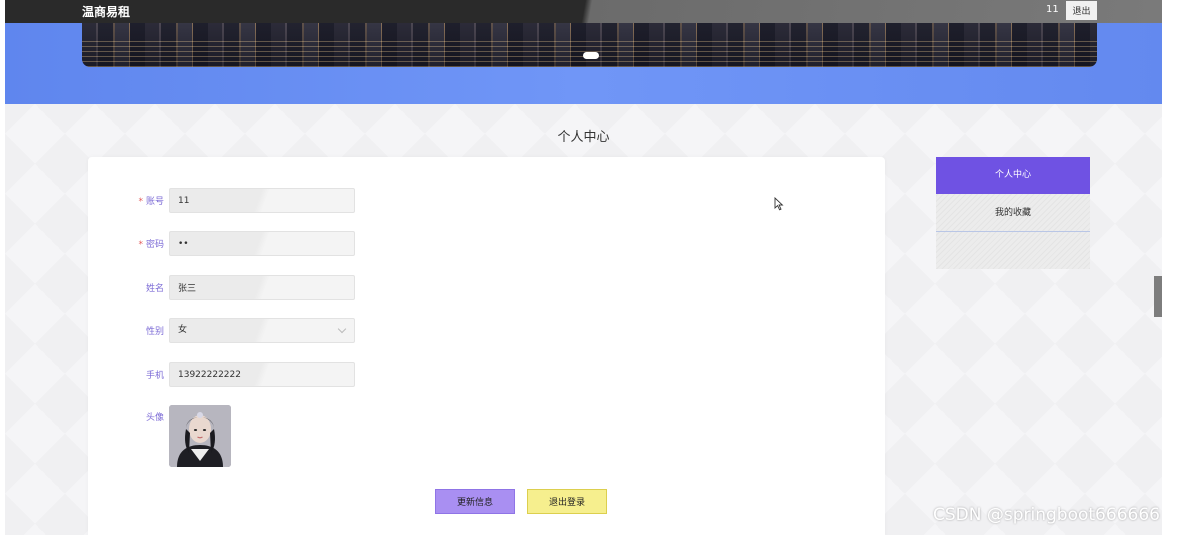  I want to click on chevron-down-icon, so click(342, 329).